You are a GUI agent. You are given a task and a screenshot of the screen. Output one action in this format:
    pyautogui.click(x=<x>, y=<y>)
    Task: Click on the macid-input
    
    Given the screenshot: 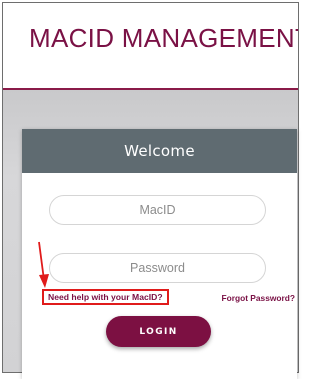 What is the action you would take?
    pyautogui.click(x=157, y=210)
    